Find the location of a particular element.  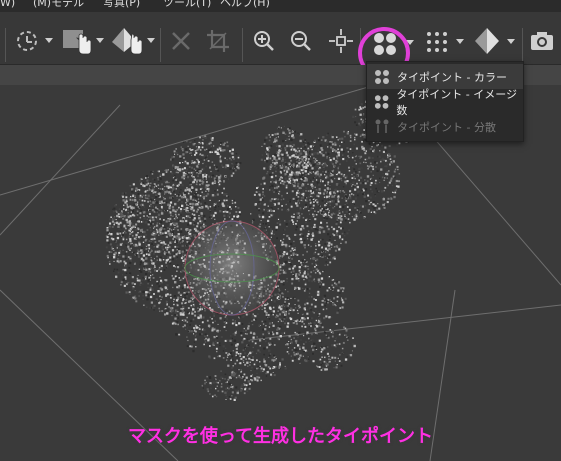

menu-item-photo: 写真(P) is located at coordinates (121, 4).